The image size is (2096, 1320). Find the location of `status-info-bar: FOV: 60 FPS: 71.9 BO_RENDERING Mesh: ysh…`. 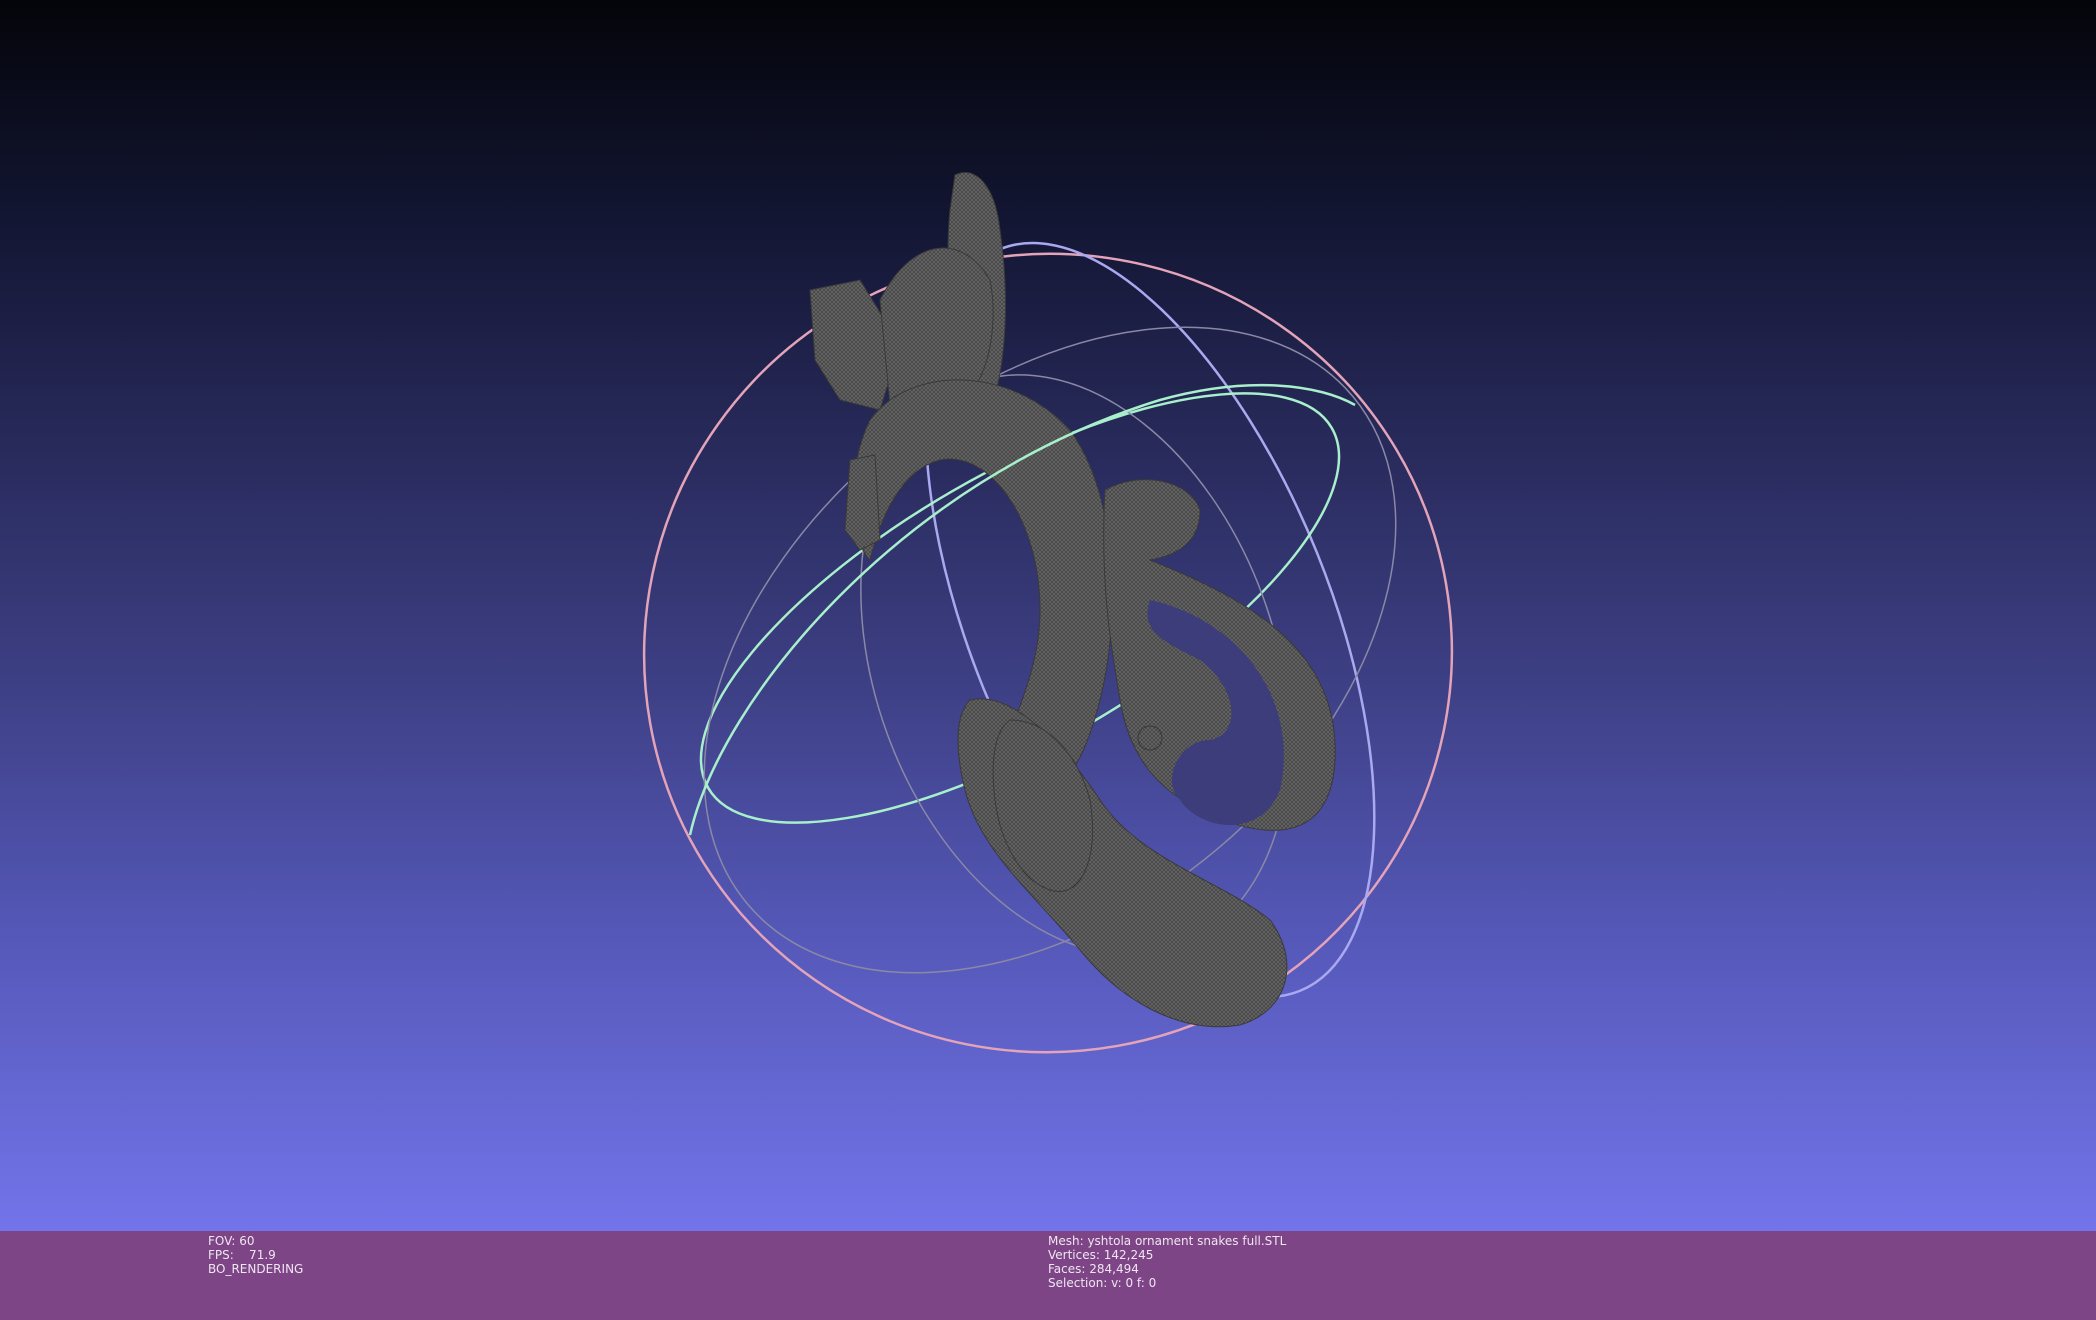

status-info-bar: FOV: 60 FPS: 71.9 BO_RENDERING Mesh: ysh… is located at coordinates (1048, 1275).